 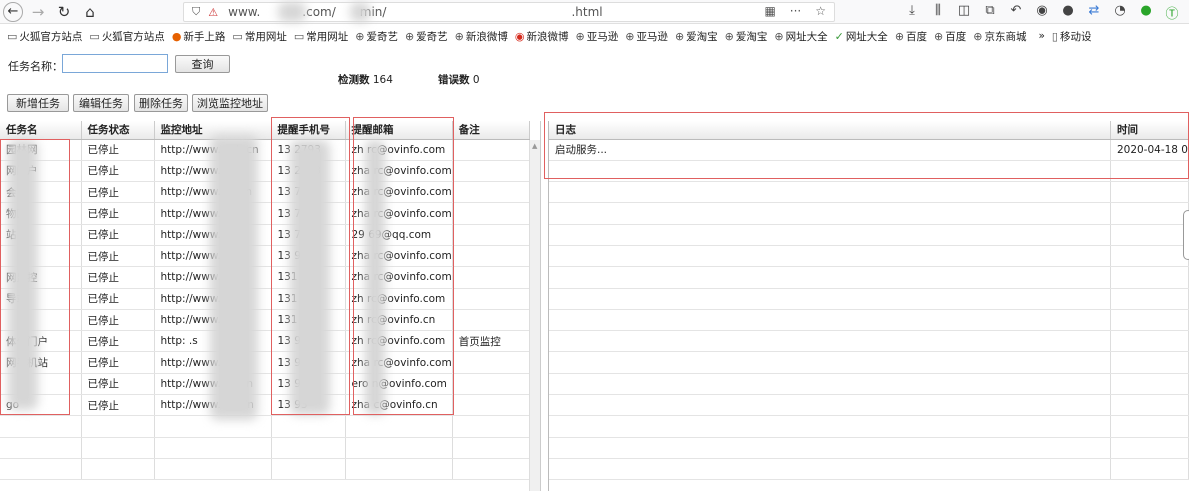 What do you see at coordinates (534, 315) in the screenshot?
I see `task-grid-scrollbar: ▲` at bounding box center [534, 315].